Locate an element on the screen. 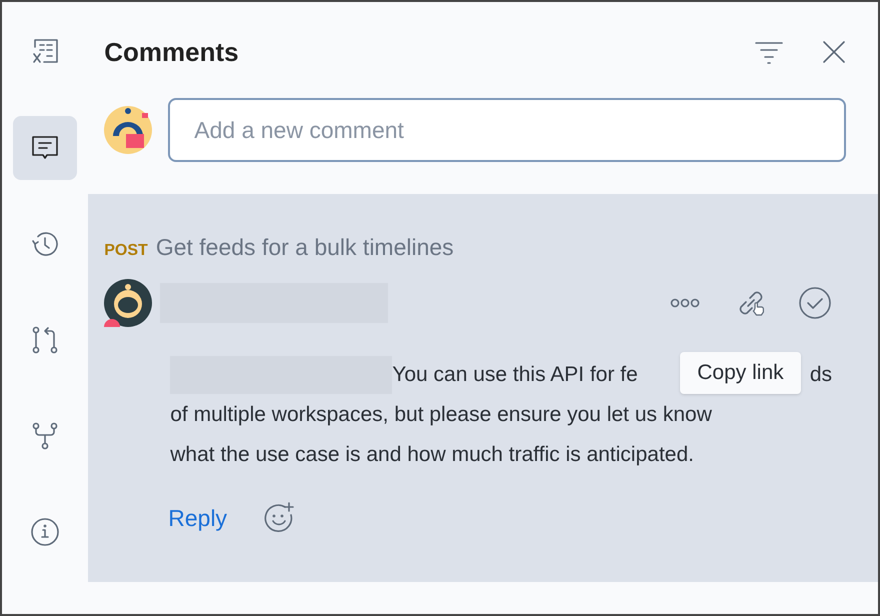  filter-button is located at coordinates (769, 52).